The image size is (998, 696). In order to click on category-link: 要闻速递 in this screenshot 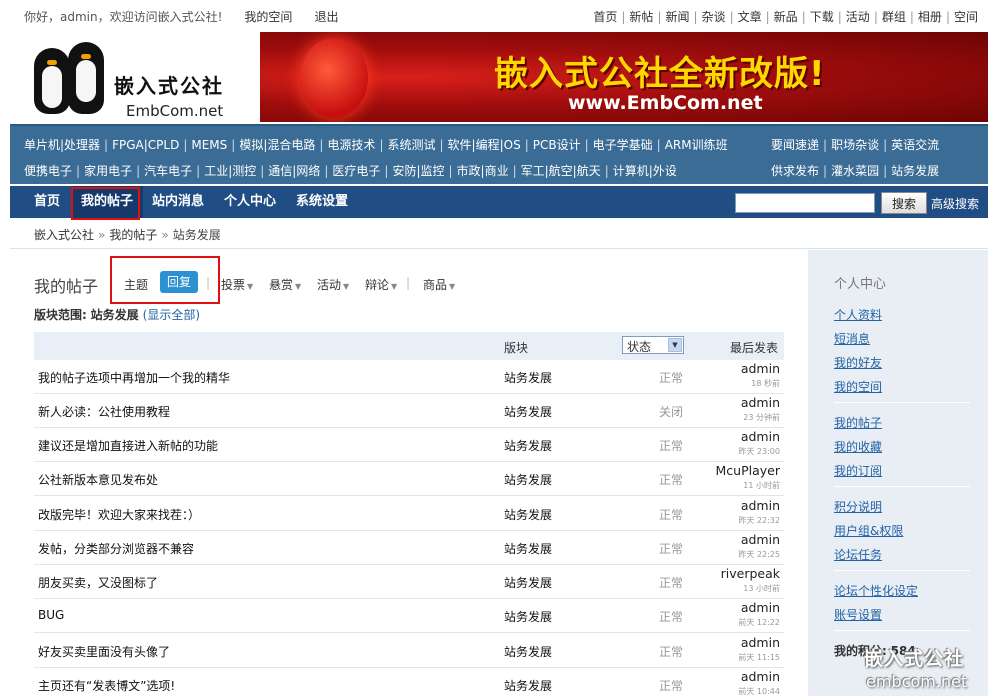, I will do `click(795, 145)`.